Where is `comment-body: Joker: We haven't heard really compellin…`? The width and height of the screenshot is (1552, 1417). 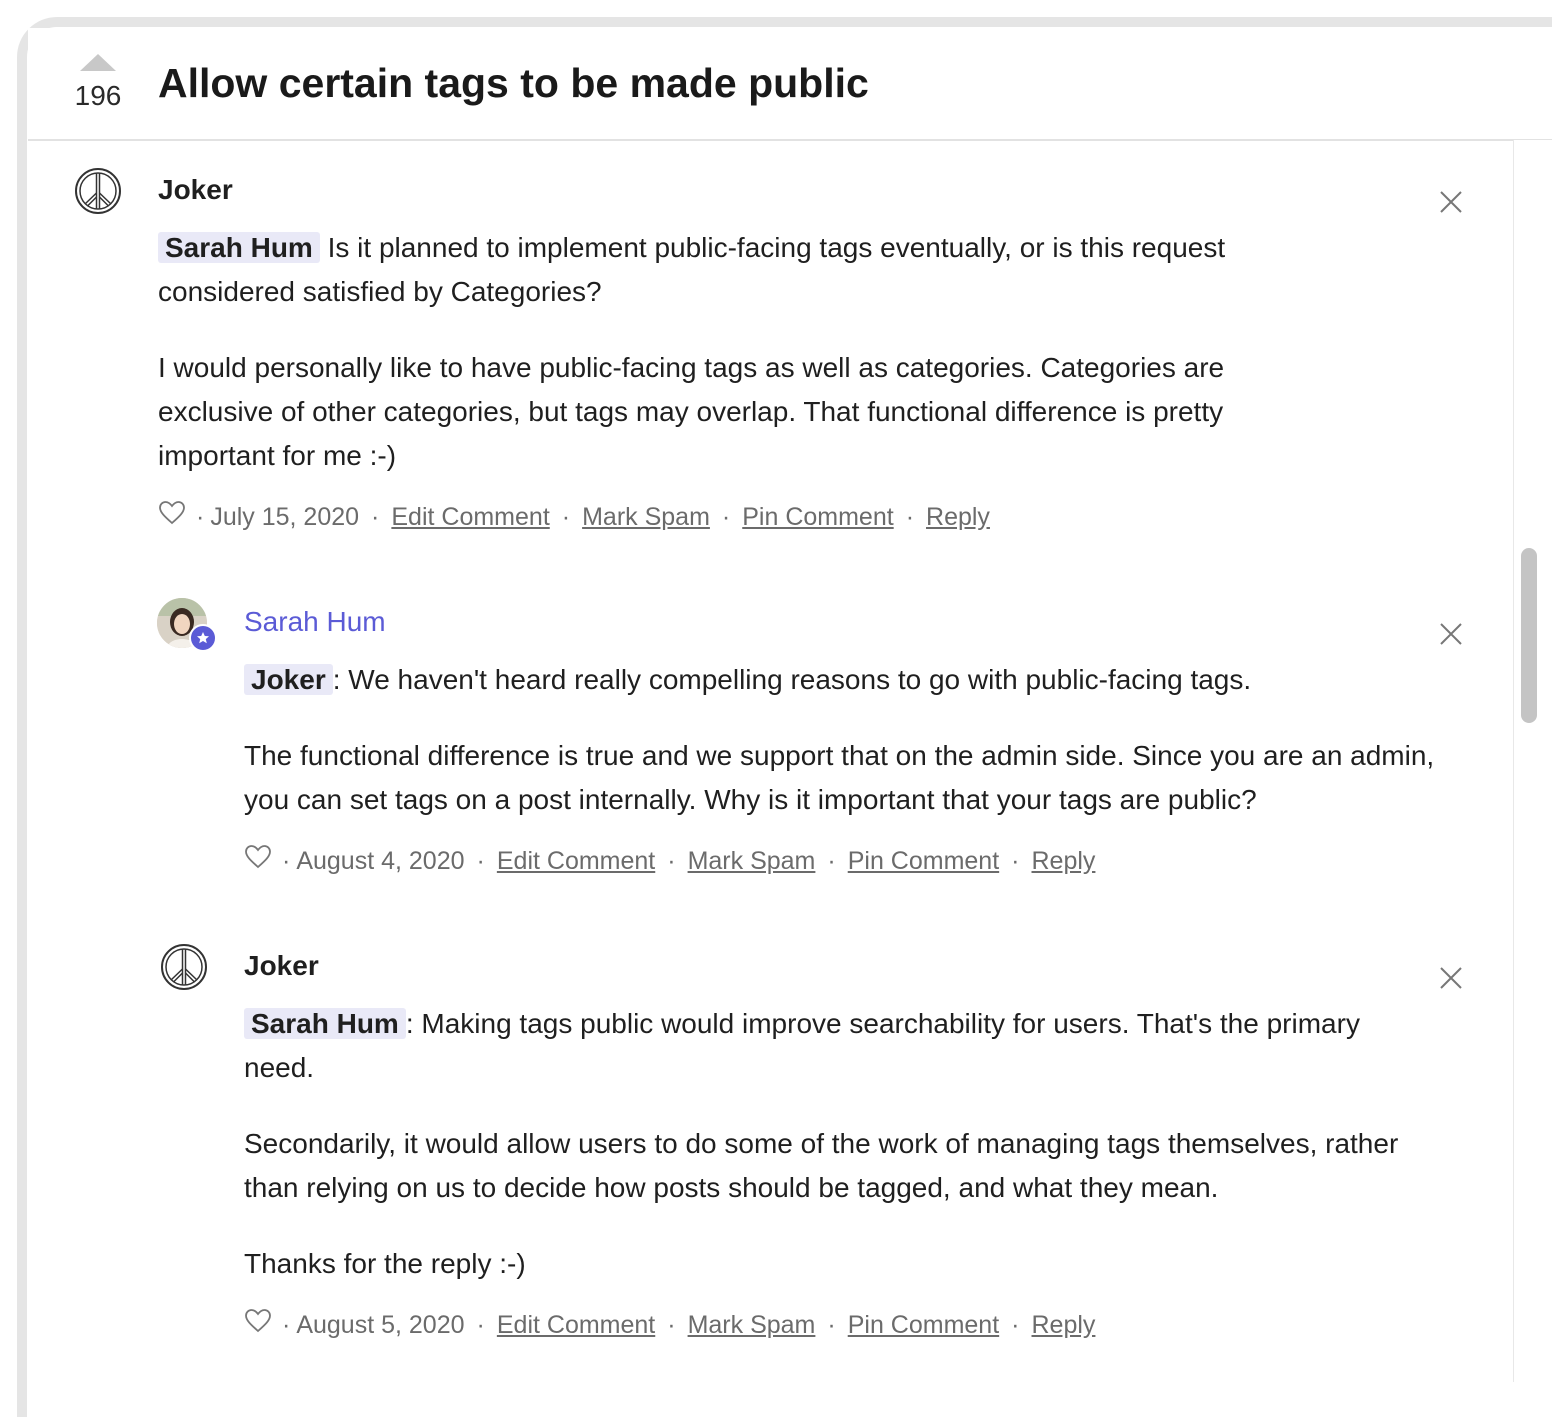 comment-body: Joker: We haven't heard really compellin… is located at coordinates (844, 756).